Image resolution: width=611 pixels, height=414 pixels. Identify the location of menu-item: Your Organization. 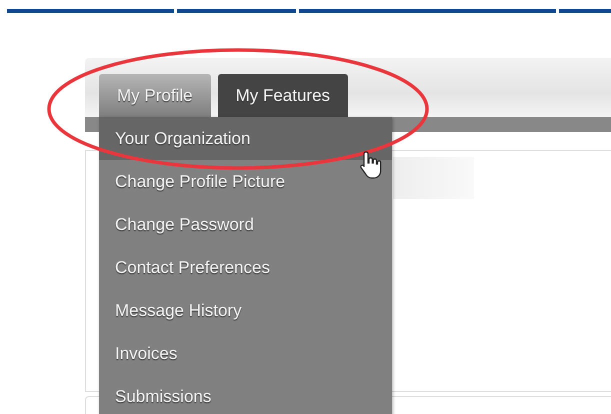
(245, 138).